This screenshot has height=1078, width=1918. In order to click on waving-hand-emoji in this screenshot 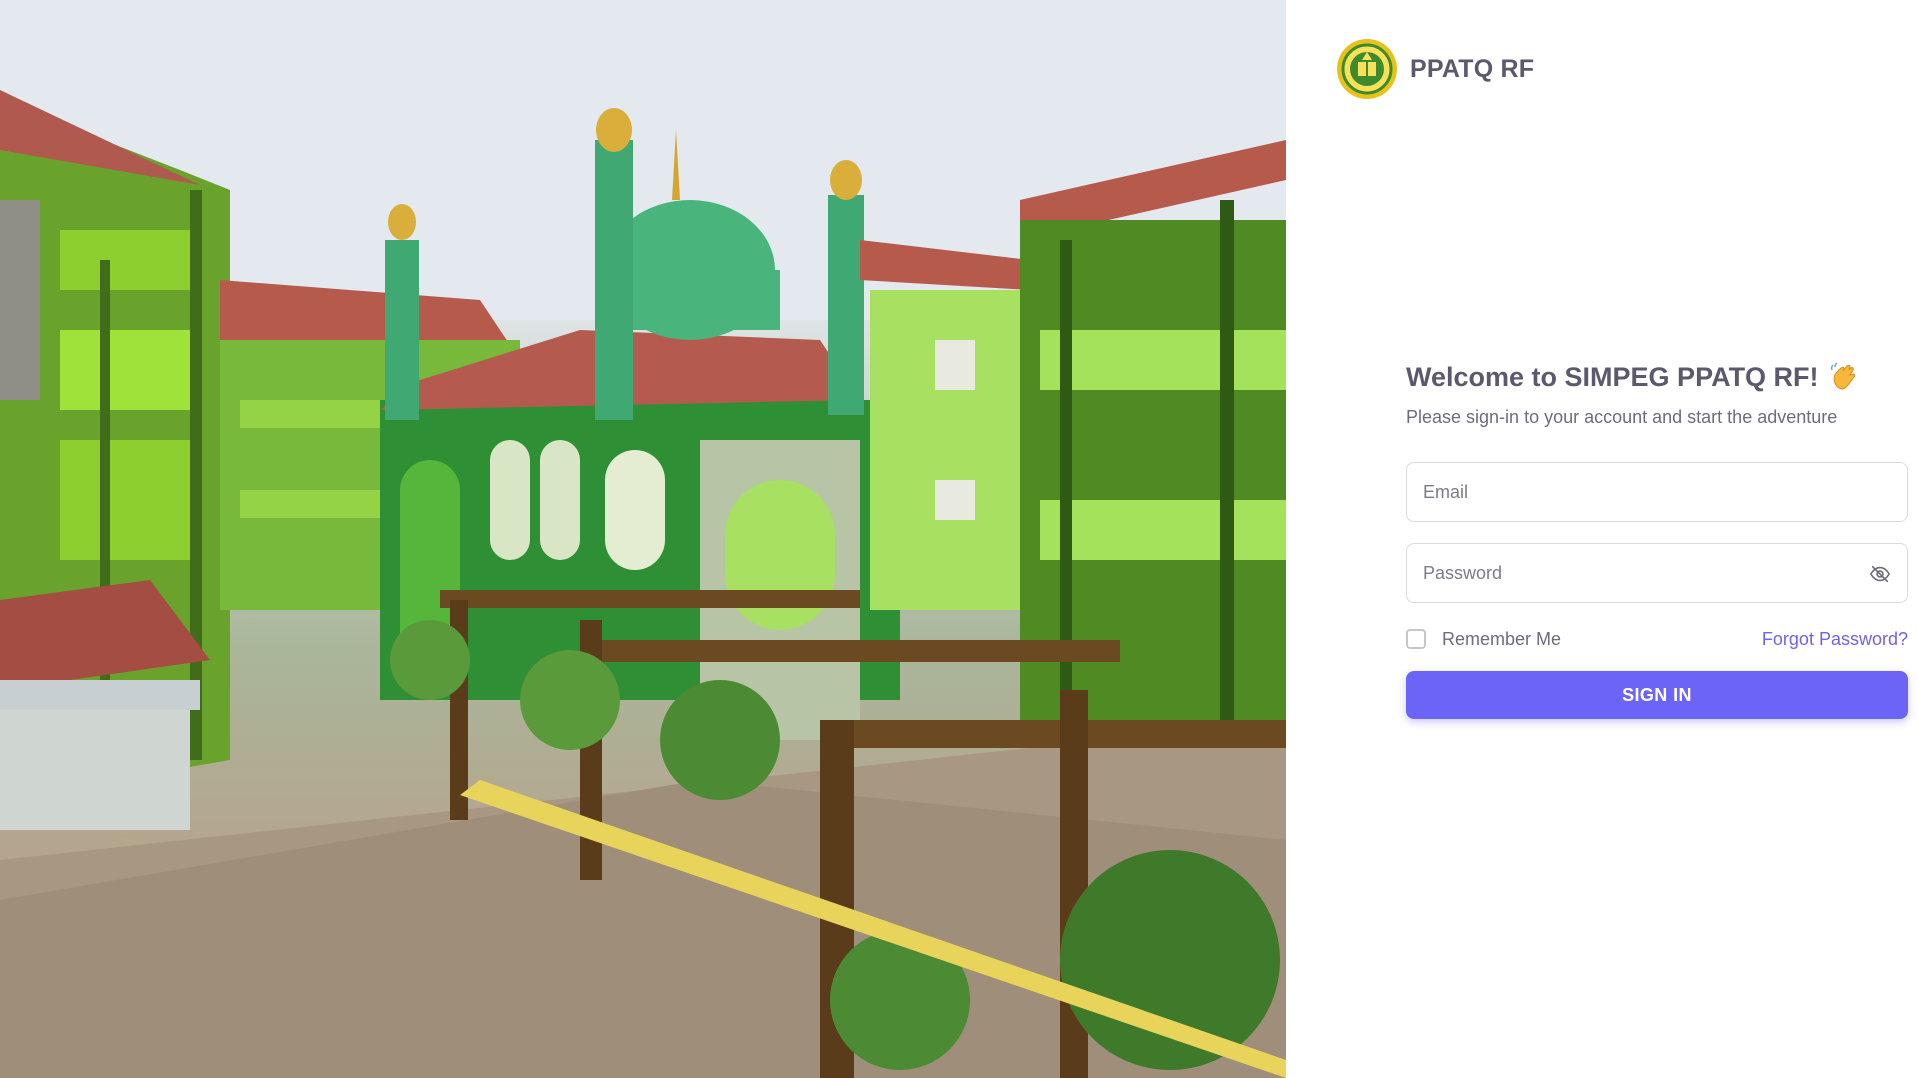, I will do `click(1842, 376)`.